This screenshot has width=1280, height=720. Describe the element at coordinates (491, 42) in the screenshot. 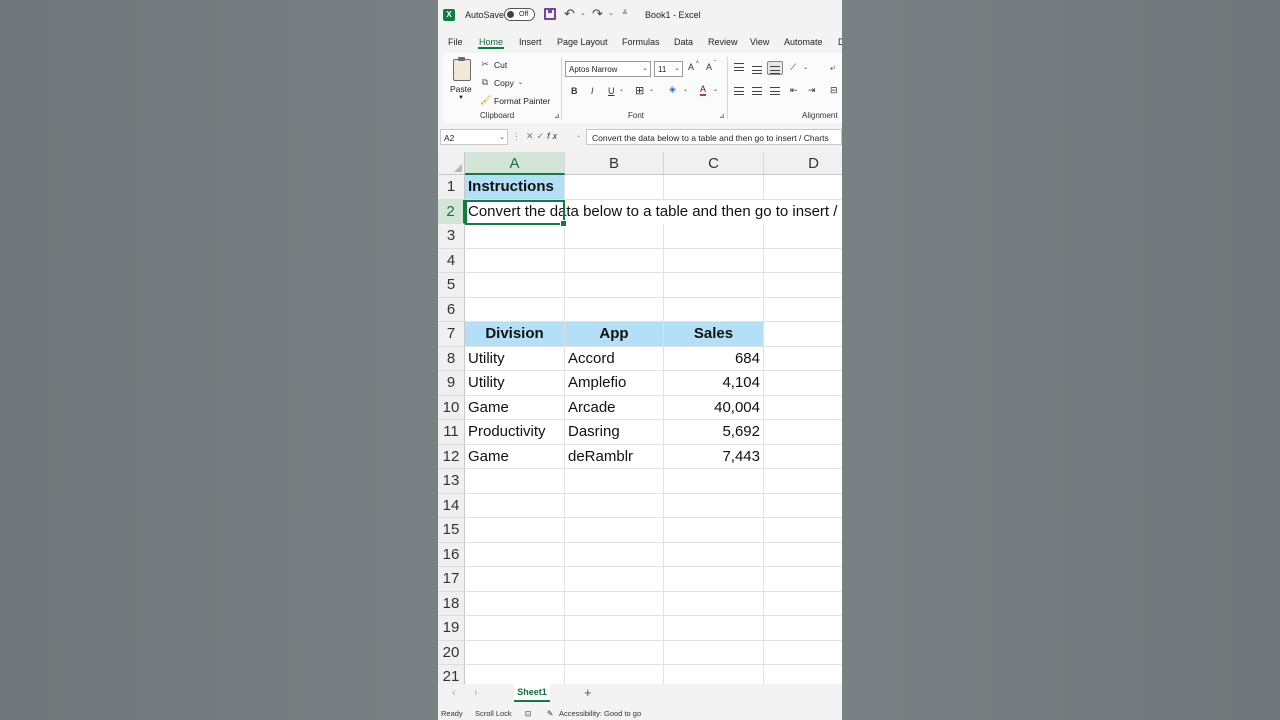

I see `tab-home: Home` at that location.